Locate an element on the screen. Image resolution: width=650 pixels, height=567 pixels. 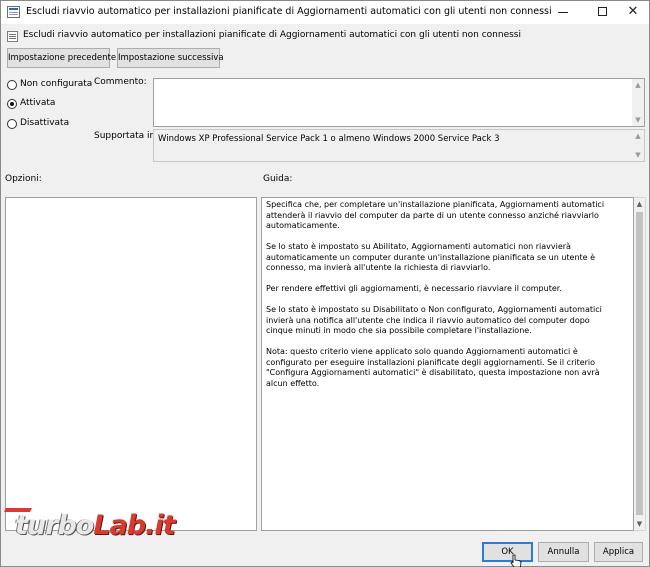
radio-label: Non configurata is located at coordinates (56, 84).